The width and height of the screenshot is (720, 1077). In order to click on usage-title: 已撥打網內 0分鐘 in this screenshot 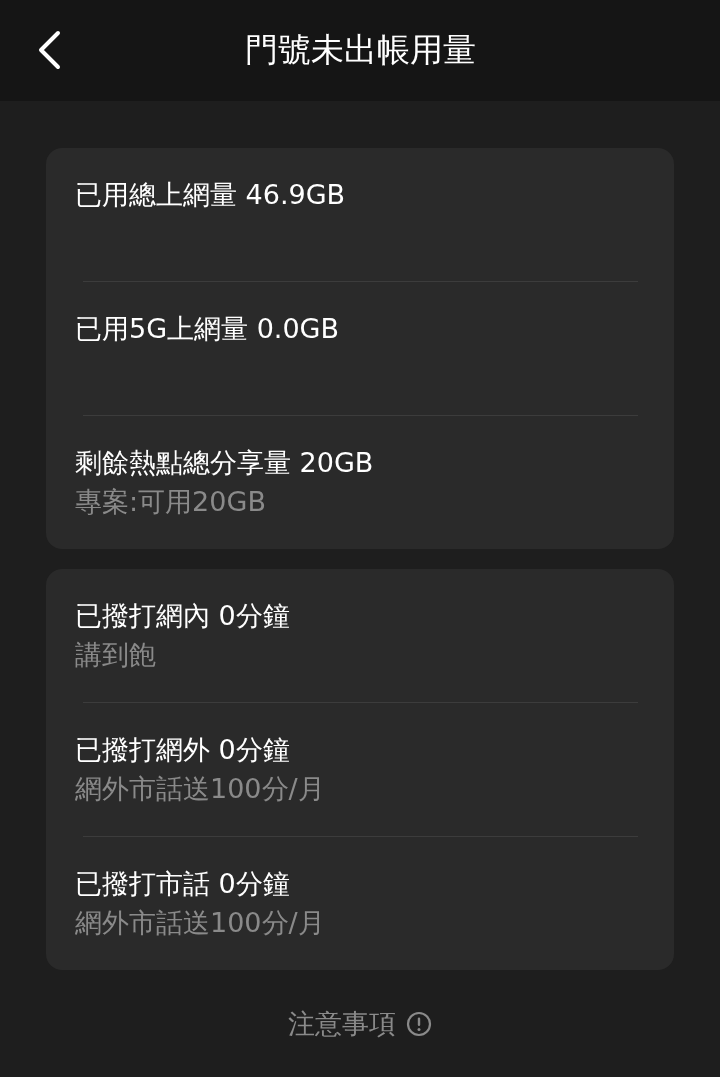, I will do `click(183, 616)`.